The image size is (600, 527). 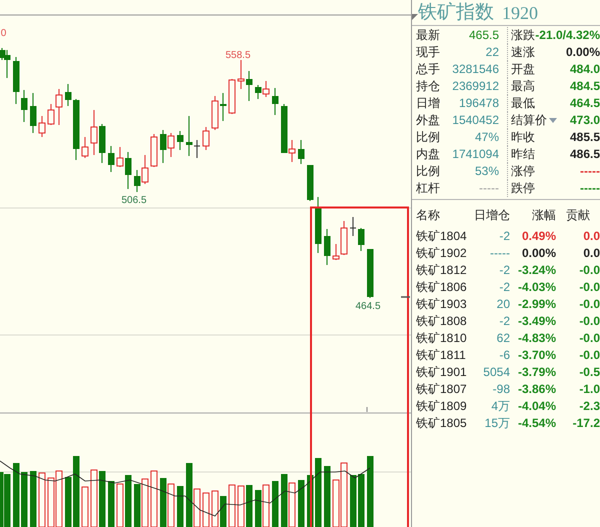 I want to click on table-cell-text: 4万, so click(x=500, y=406).